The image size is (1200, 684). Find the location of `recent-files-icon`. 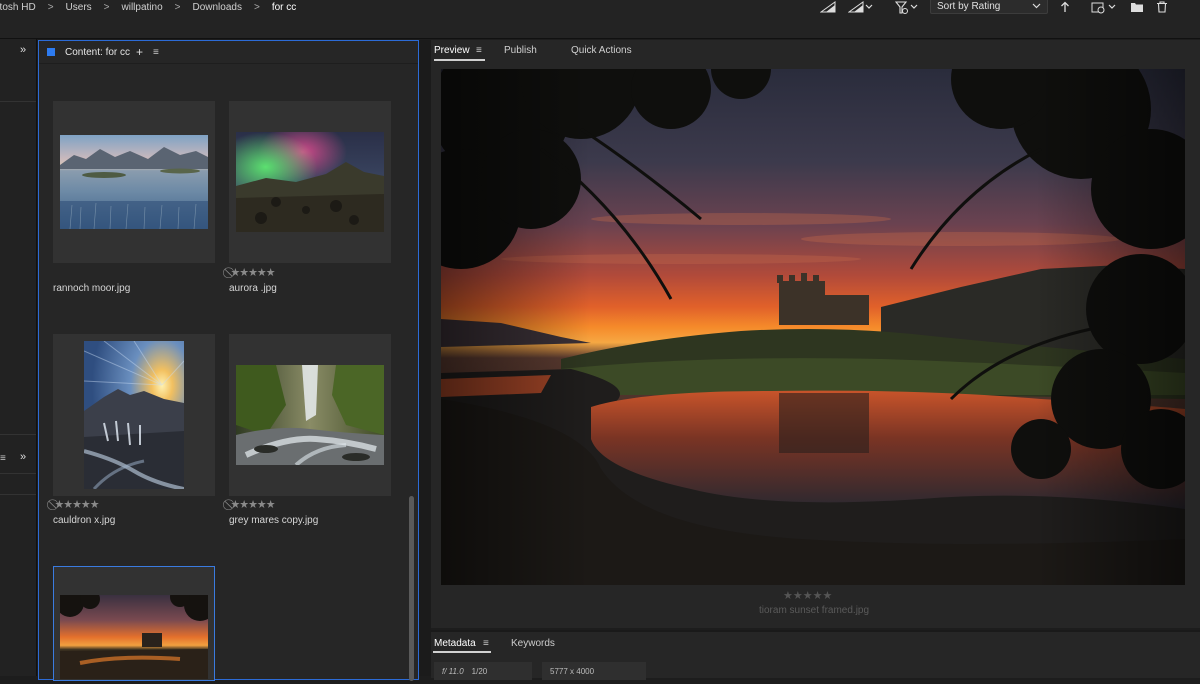

recent-files-icon is located at coordinates (1105, 7).